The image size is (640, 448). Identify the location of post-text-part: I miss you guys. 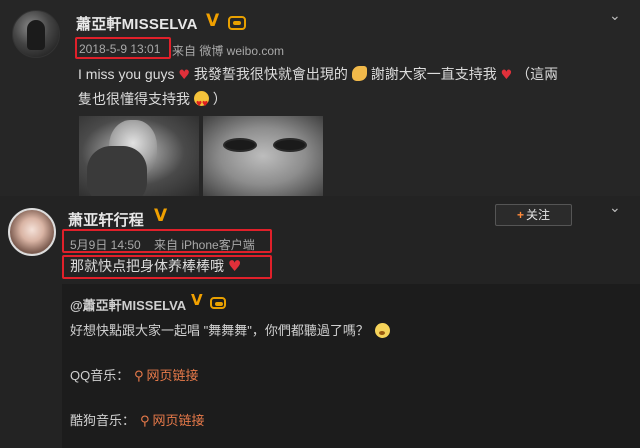
(126, 74).